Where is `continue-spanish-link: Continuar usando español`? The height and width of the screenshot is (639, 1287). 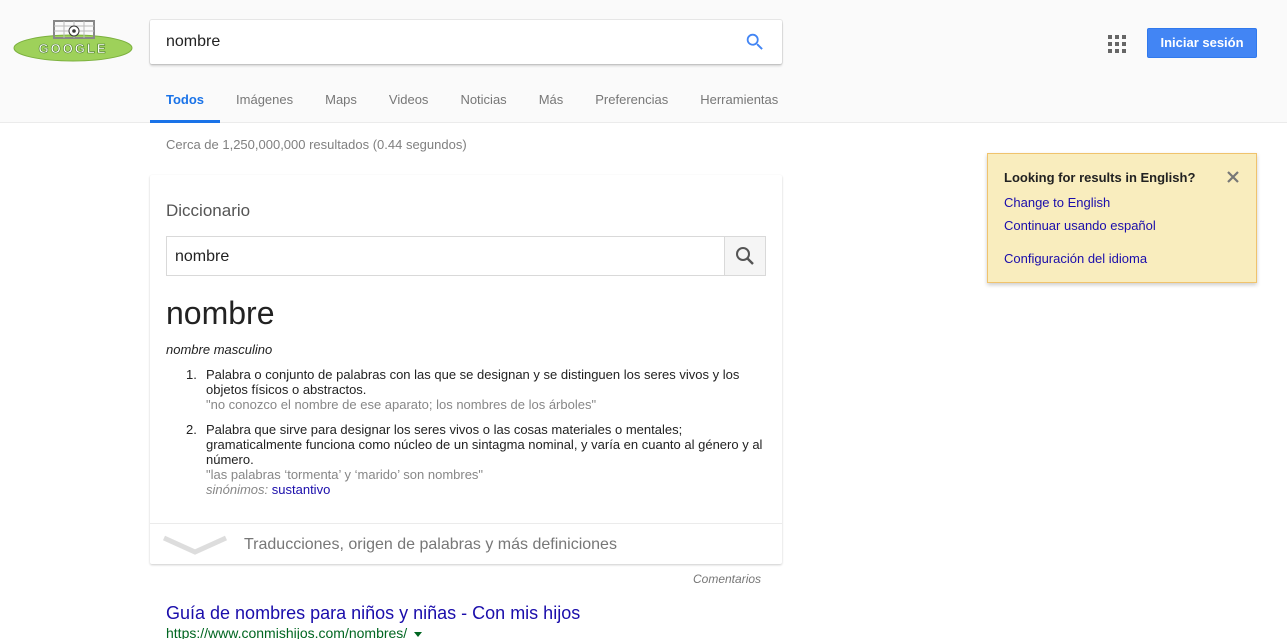
continue-spanish-link: Continuar usando español is located at coordinates (1080, 225).